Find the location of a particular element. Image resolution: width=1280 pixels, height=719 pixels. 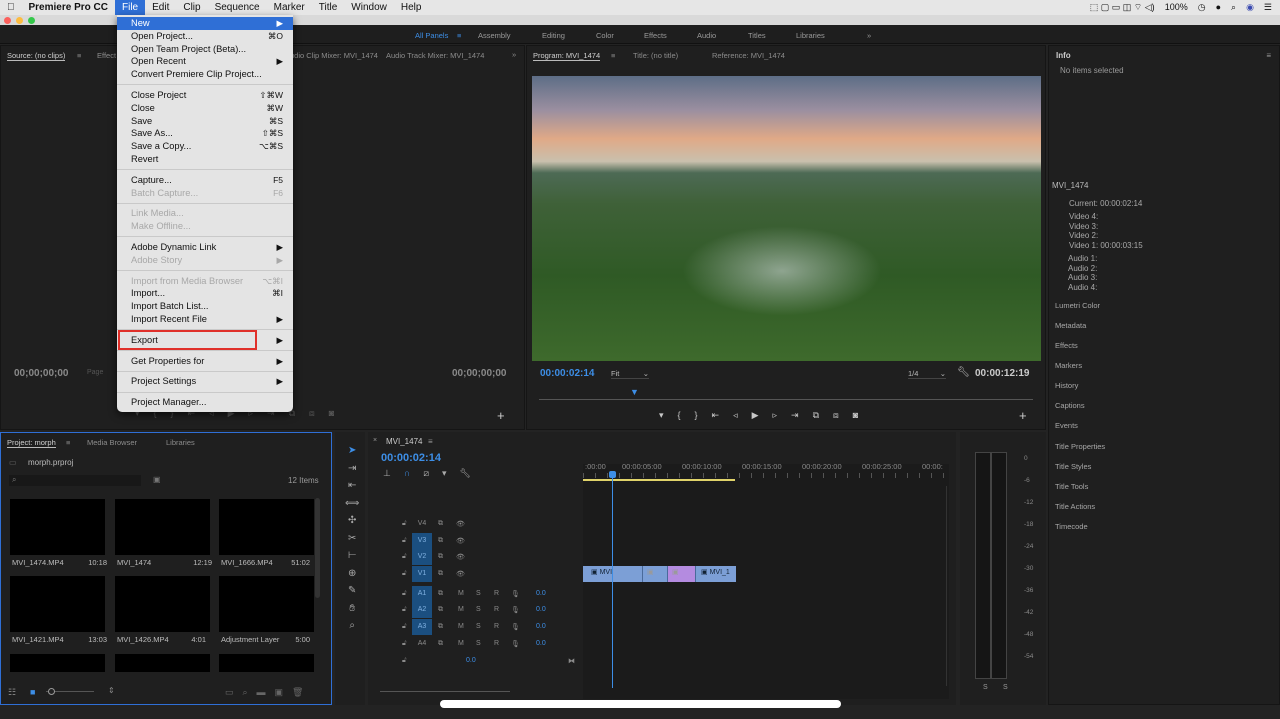

adjustment-layer-clip: ▣ is located at coordinates (682, 574).